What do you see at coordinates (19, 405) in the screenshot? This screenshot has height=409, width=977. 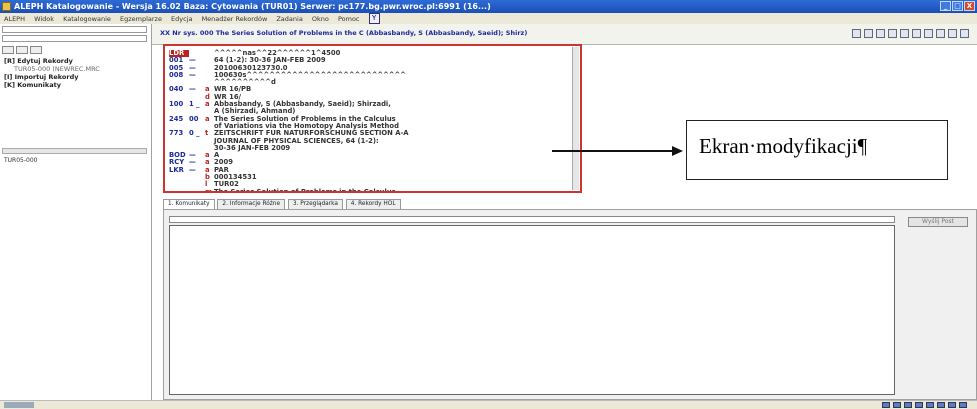 I see `status-indicator` at bounding box center [19, 405].